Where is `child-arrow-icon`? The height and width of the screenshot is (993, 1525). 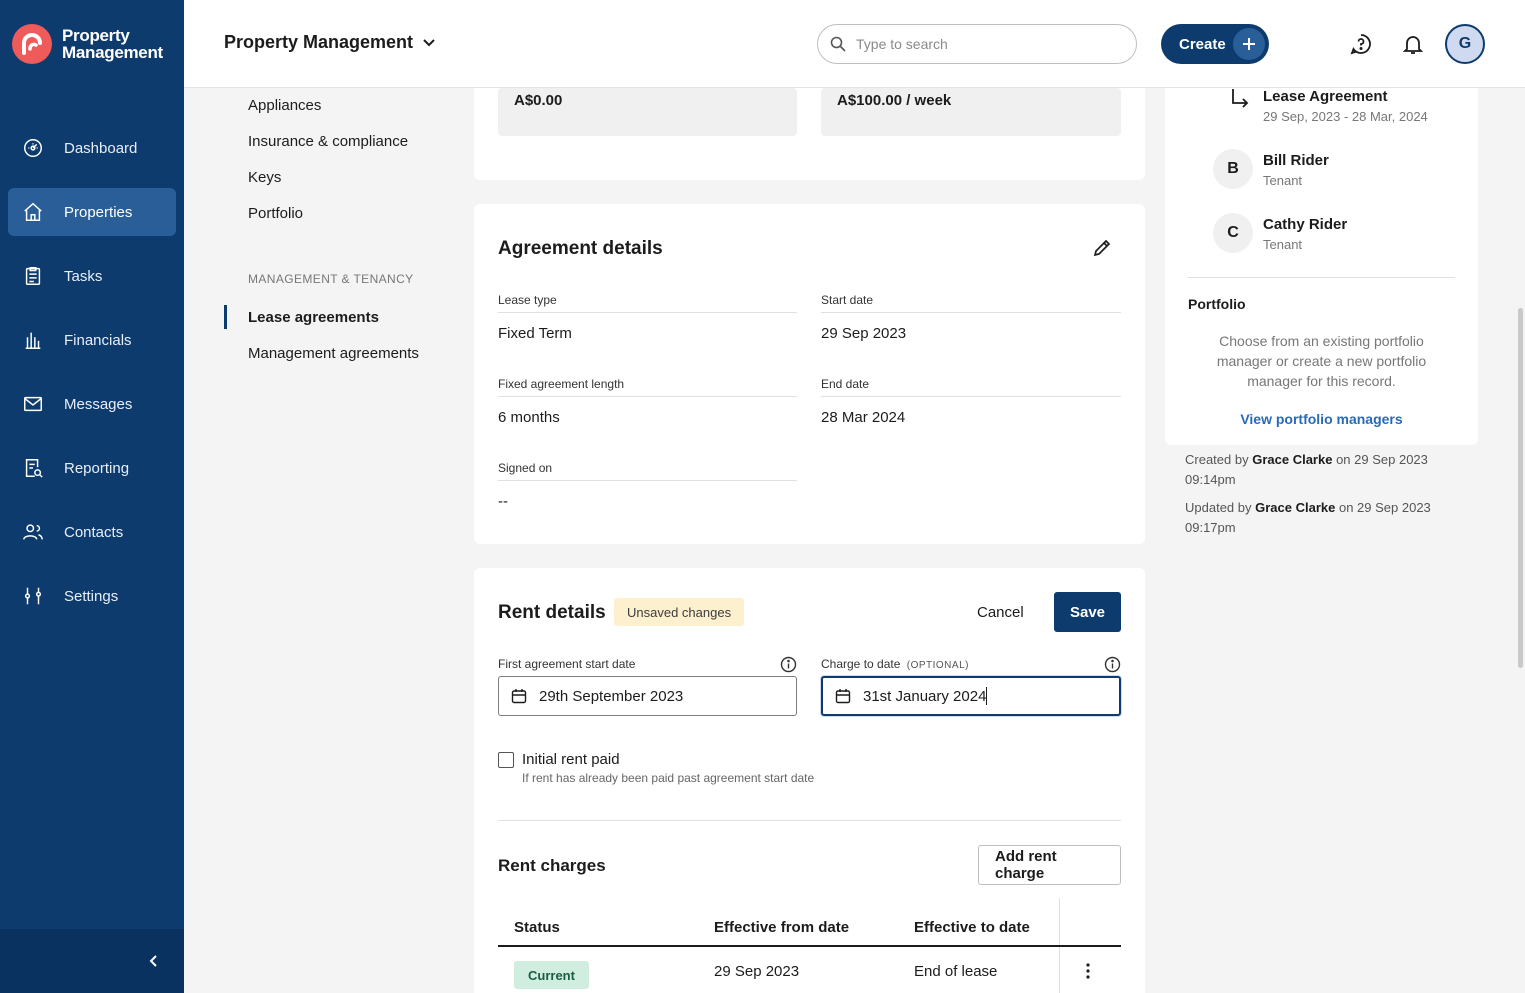 child-arrow-icon is located at coordinates (1240, 98).